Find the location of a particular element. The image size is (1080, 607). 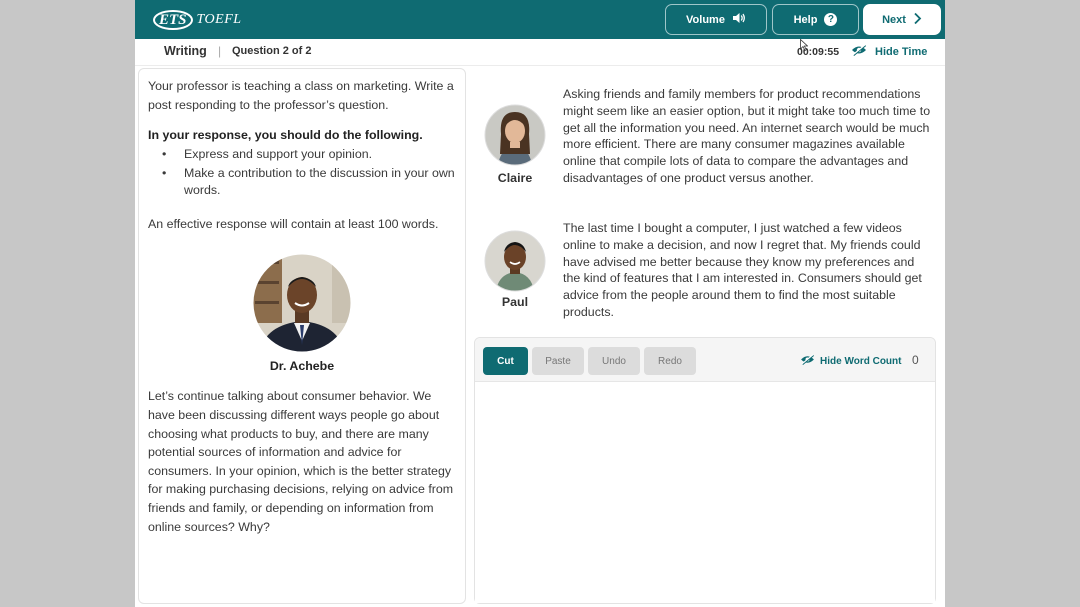

chevron-right-icon is located at coordinates (917, 20).